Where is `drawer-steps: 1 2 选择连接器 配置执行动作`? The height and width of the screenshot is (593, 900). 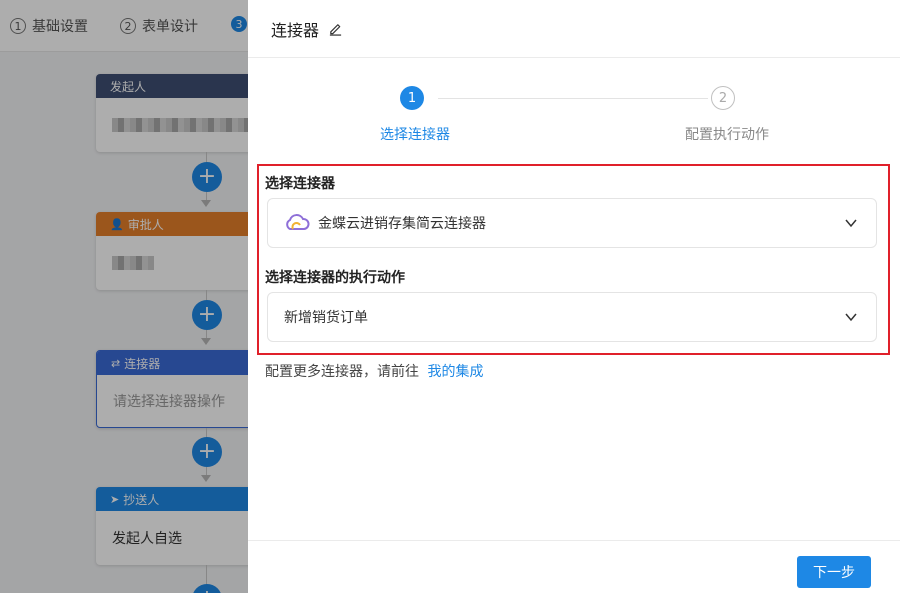
drawer-steps: 1 2 选择连接器 配置执行动作 is located at coordinates (574, 114).